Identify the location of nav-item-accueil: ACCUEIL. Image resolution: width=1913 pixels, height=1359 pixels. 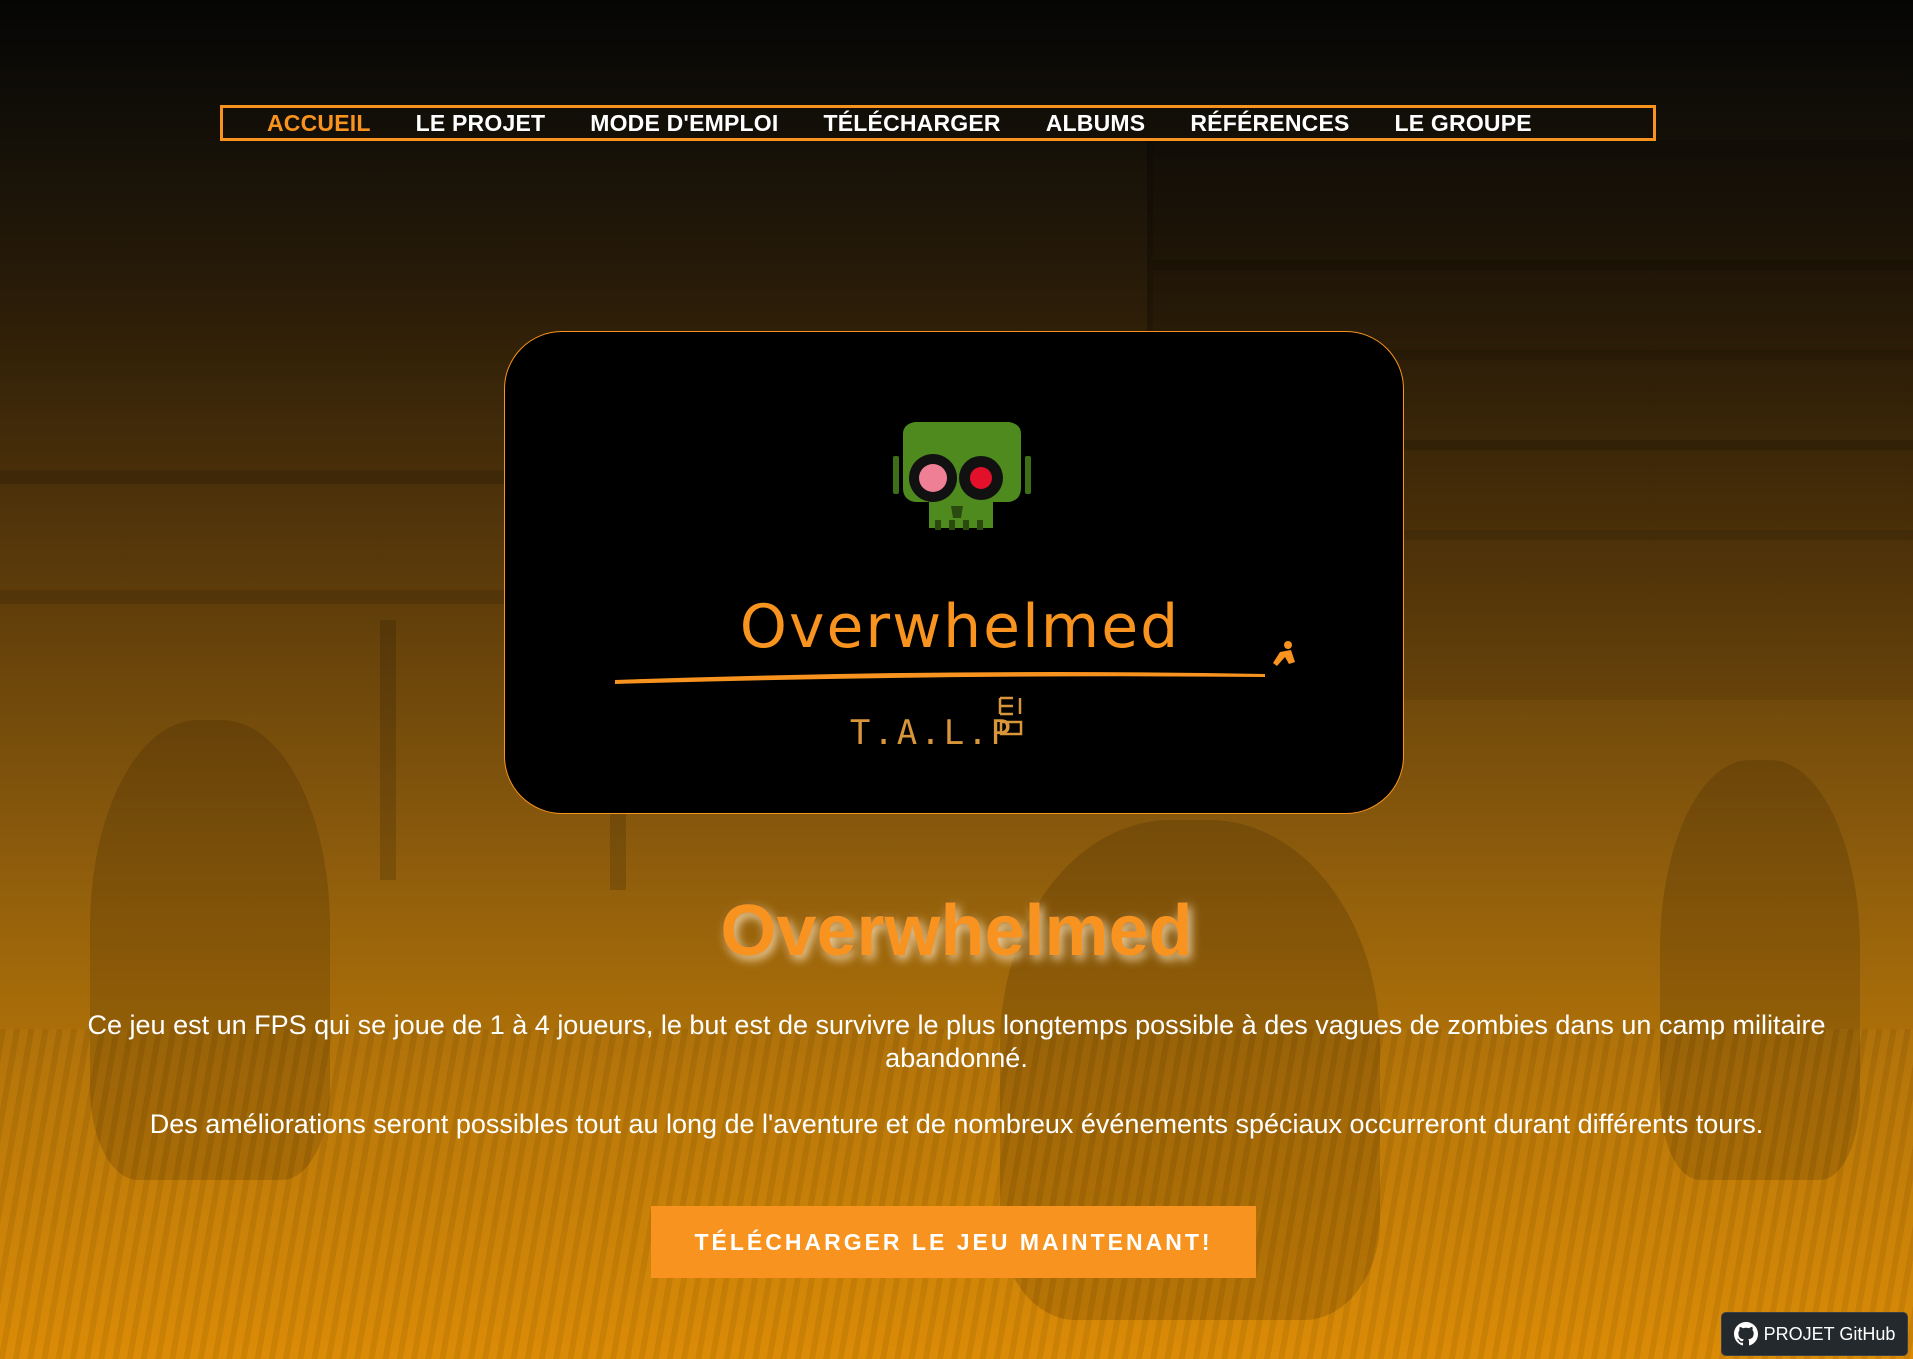
(319, 123).